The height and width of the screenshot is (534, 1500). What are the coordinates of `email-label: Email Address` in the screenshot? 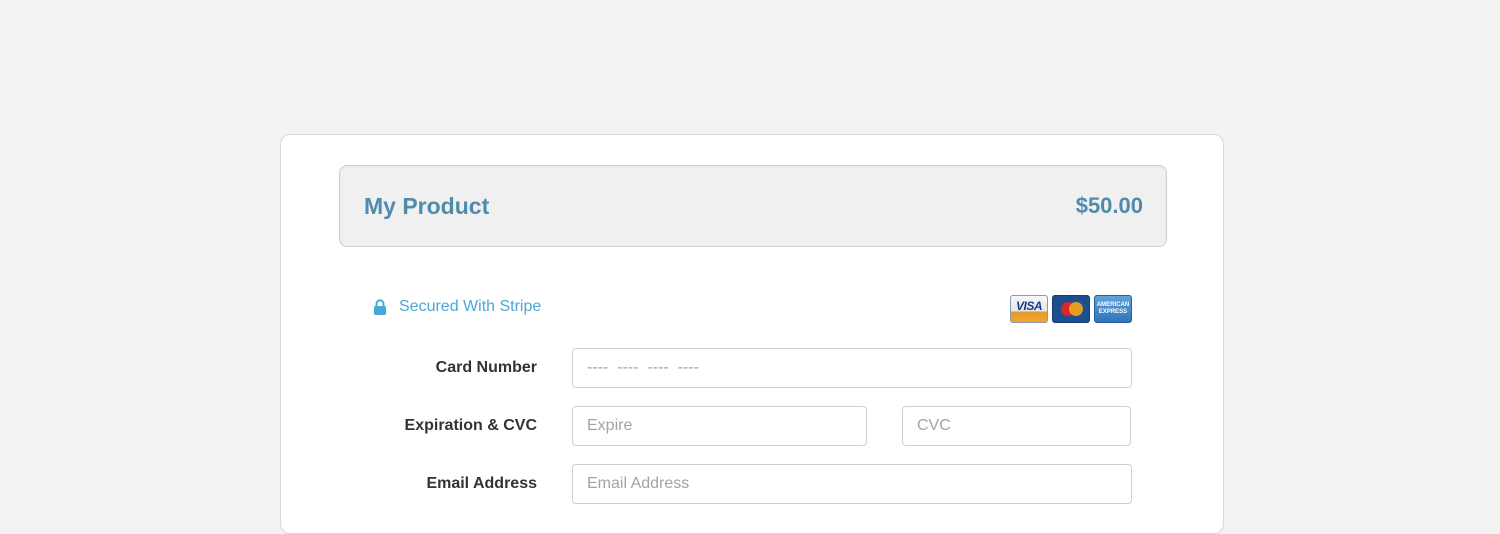 It's located at (481, 483).